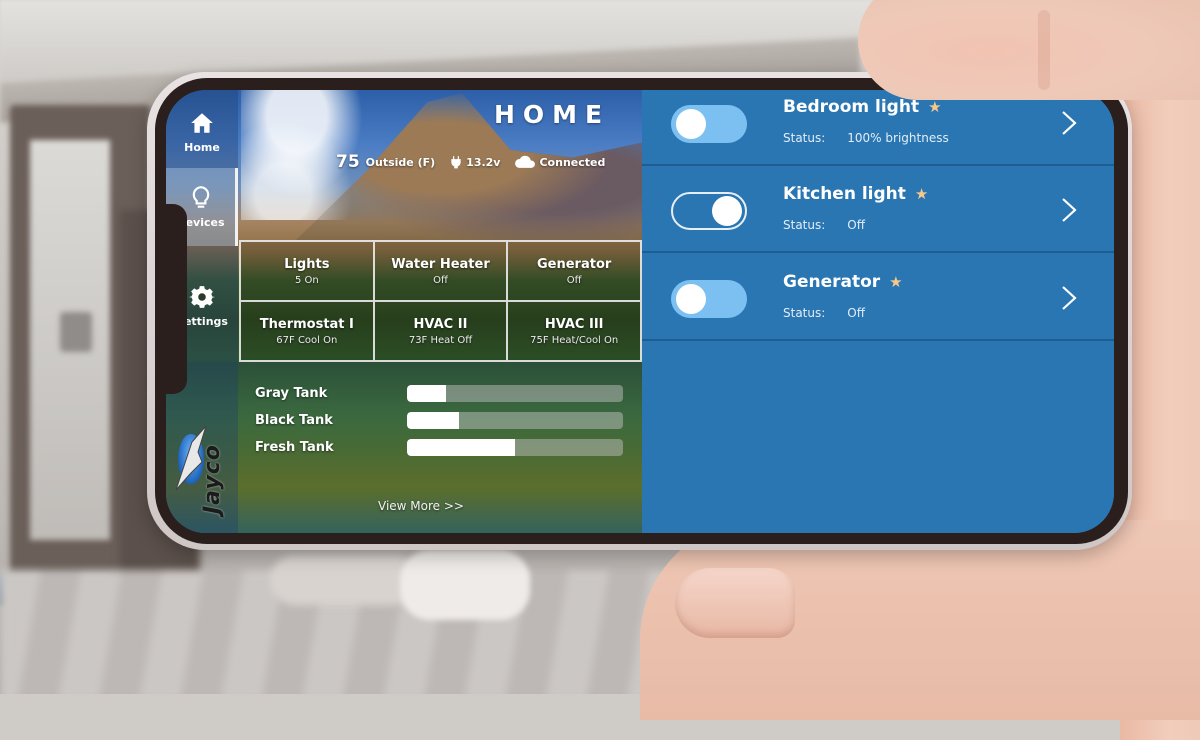 Image resolution: width=1200 pixels, height=740 pixels. What do you see at coordinates (306, 280) in the screenshot?
I see `tile-value: 5 On` at bounding box center [306, 280].